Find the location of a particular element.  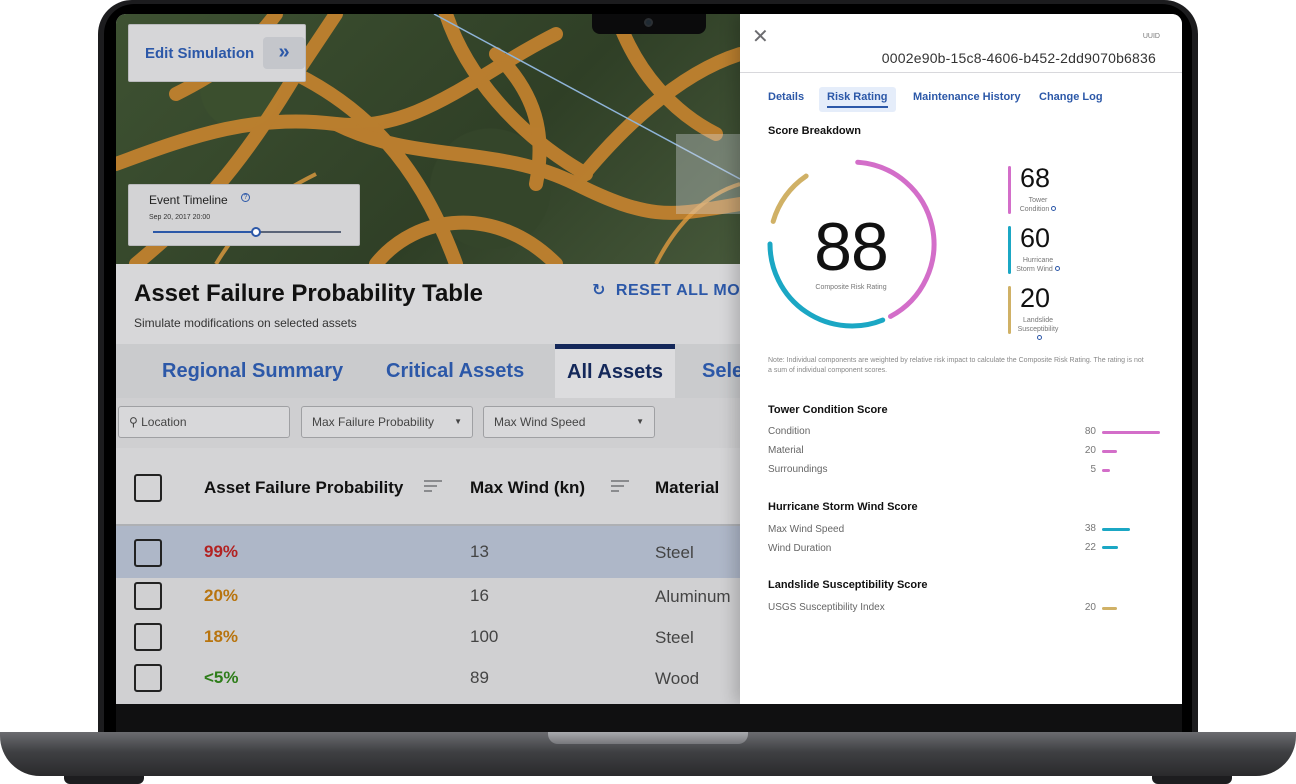

column-header-max-wind: Max Wind (kn) is located at coordinates (527, 488).